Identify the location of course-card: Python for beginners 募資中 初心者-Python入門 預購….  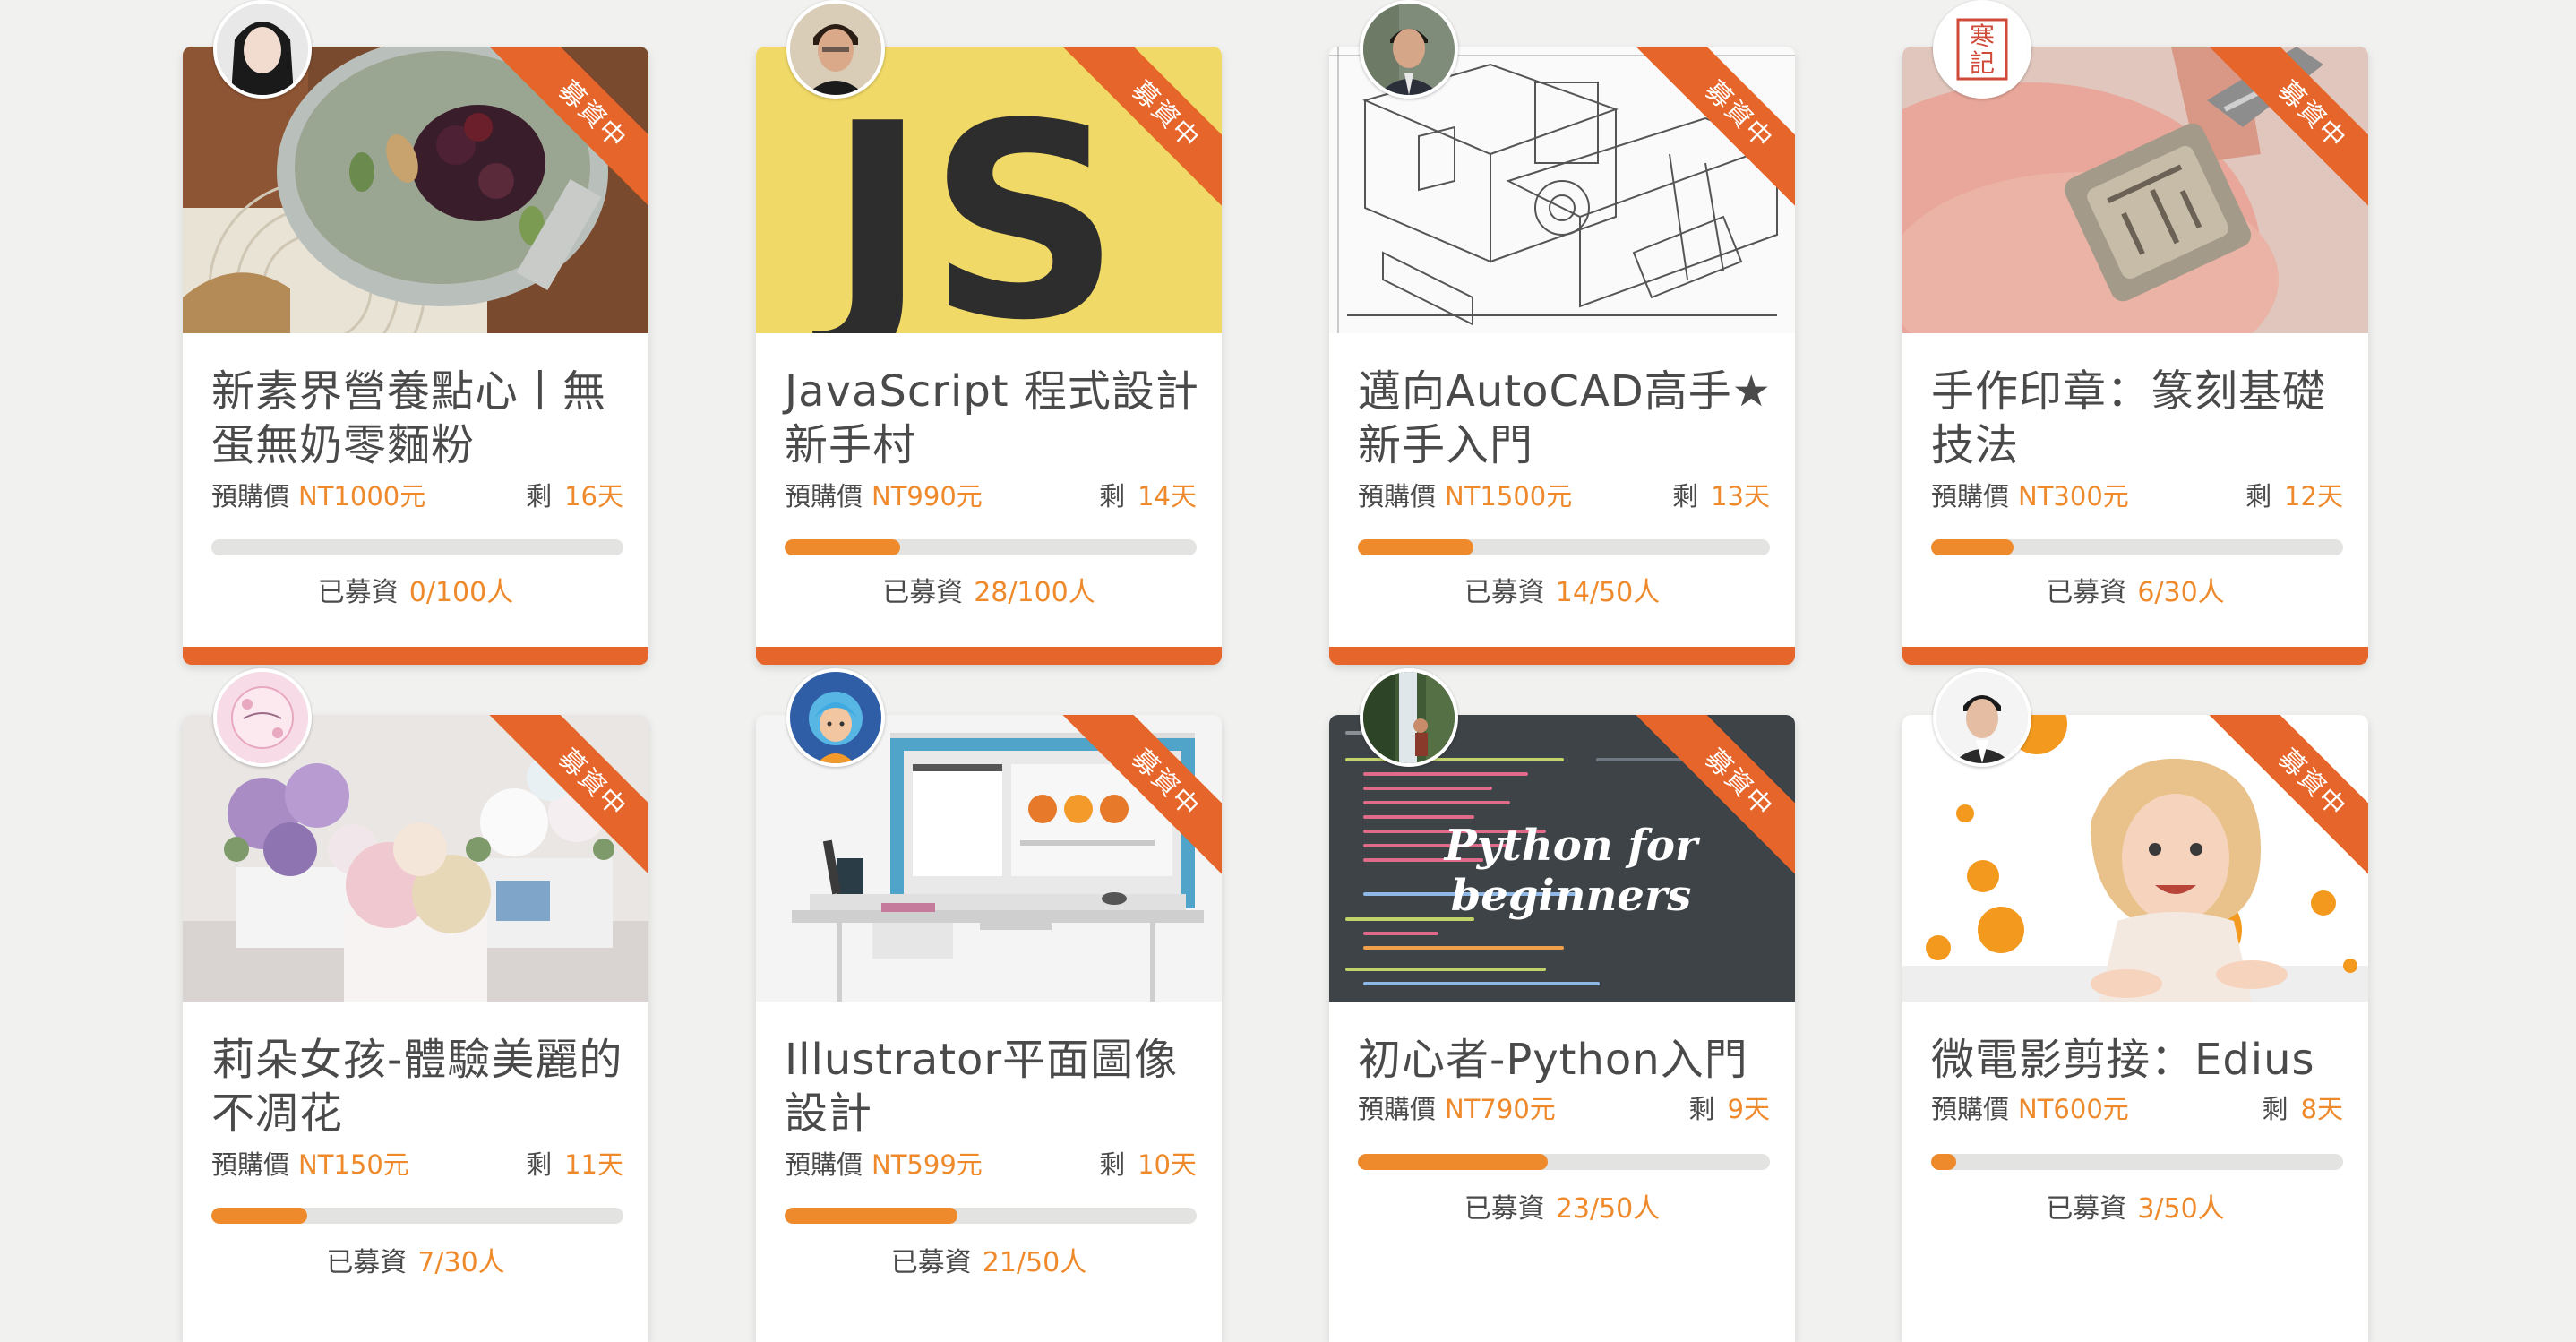
(1562, 1005).